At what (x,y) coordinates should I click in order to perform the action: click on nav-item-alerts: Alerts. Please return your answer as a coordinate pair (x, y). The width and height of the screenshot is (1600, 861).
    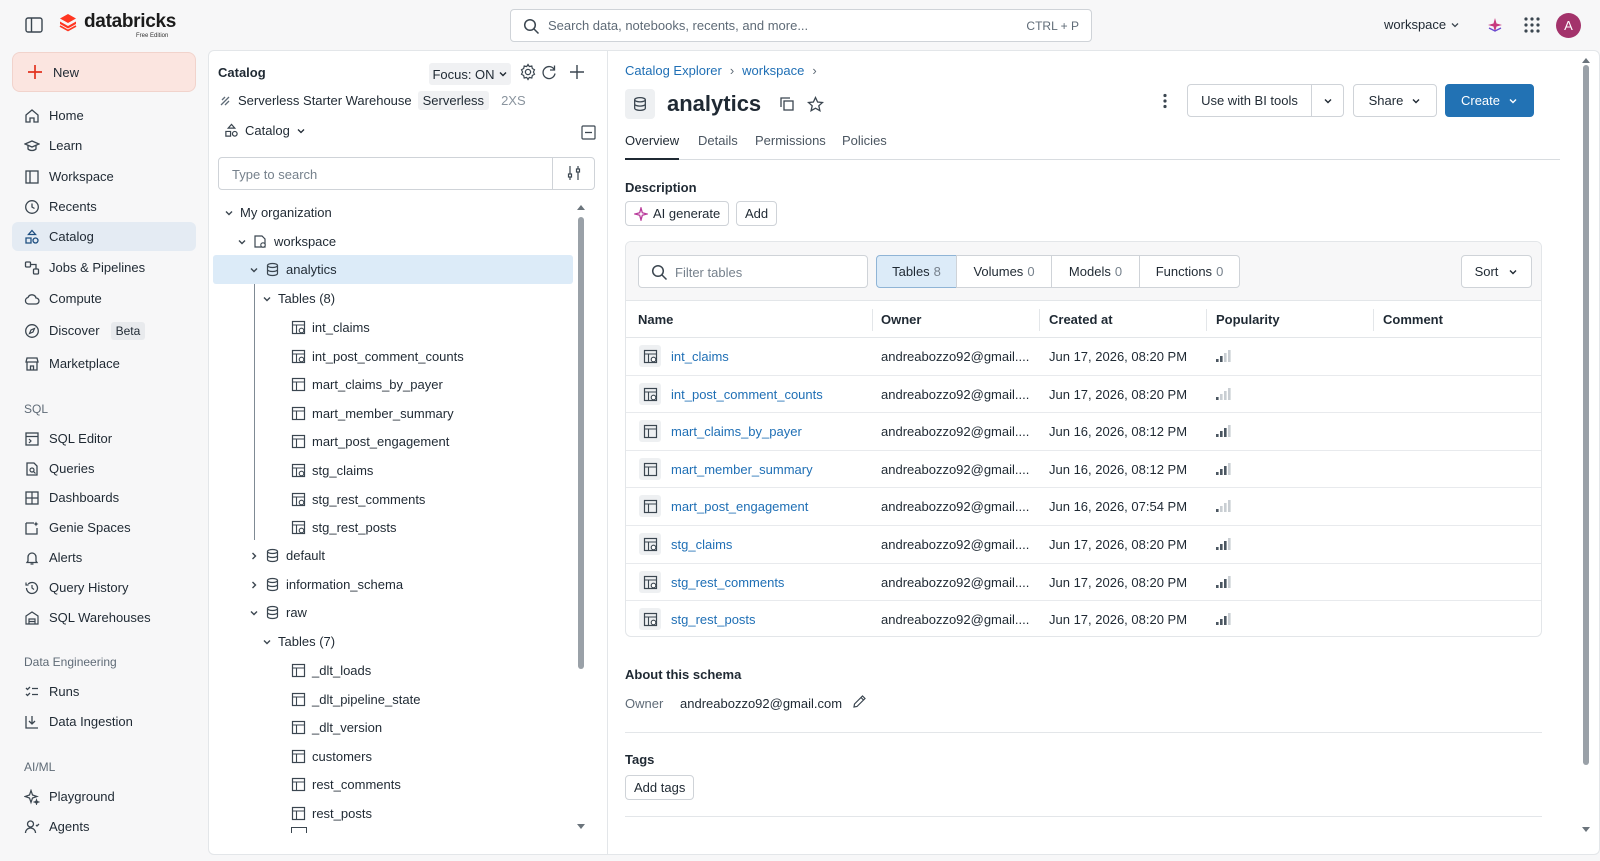
    Looking at the image, I should click on (104, 557).